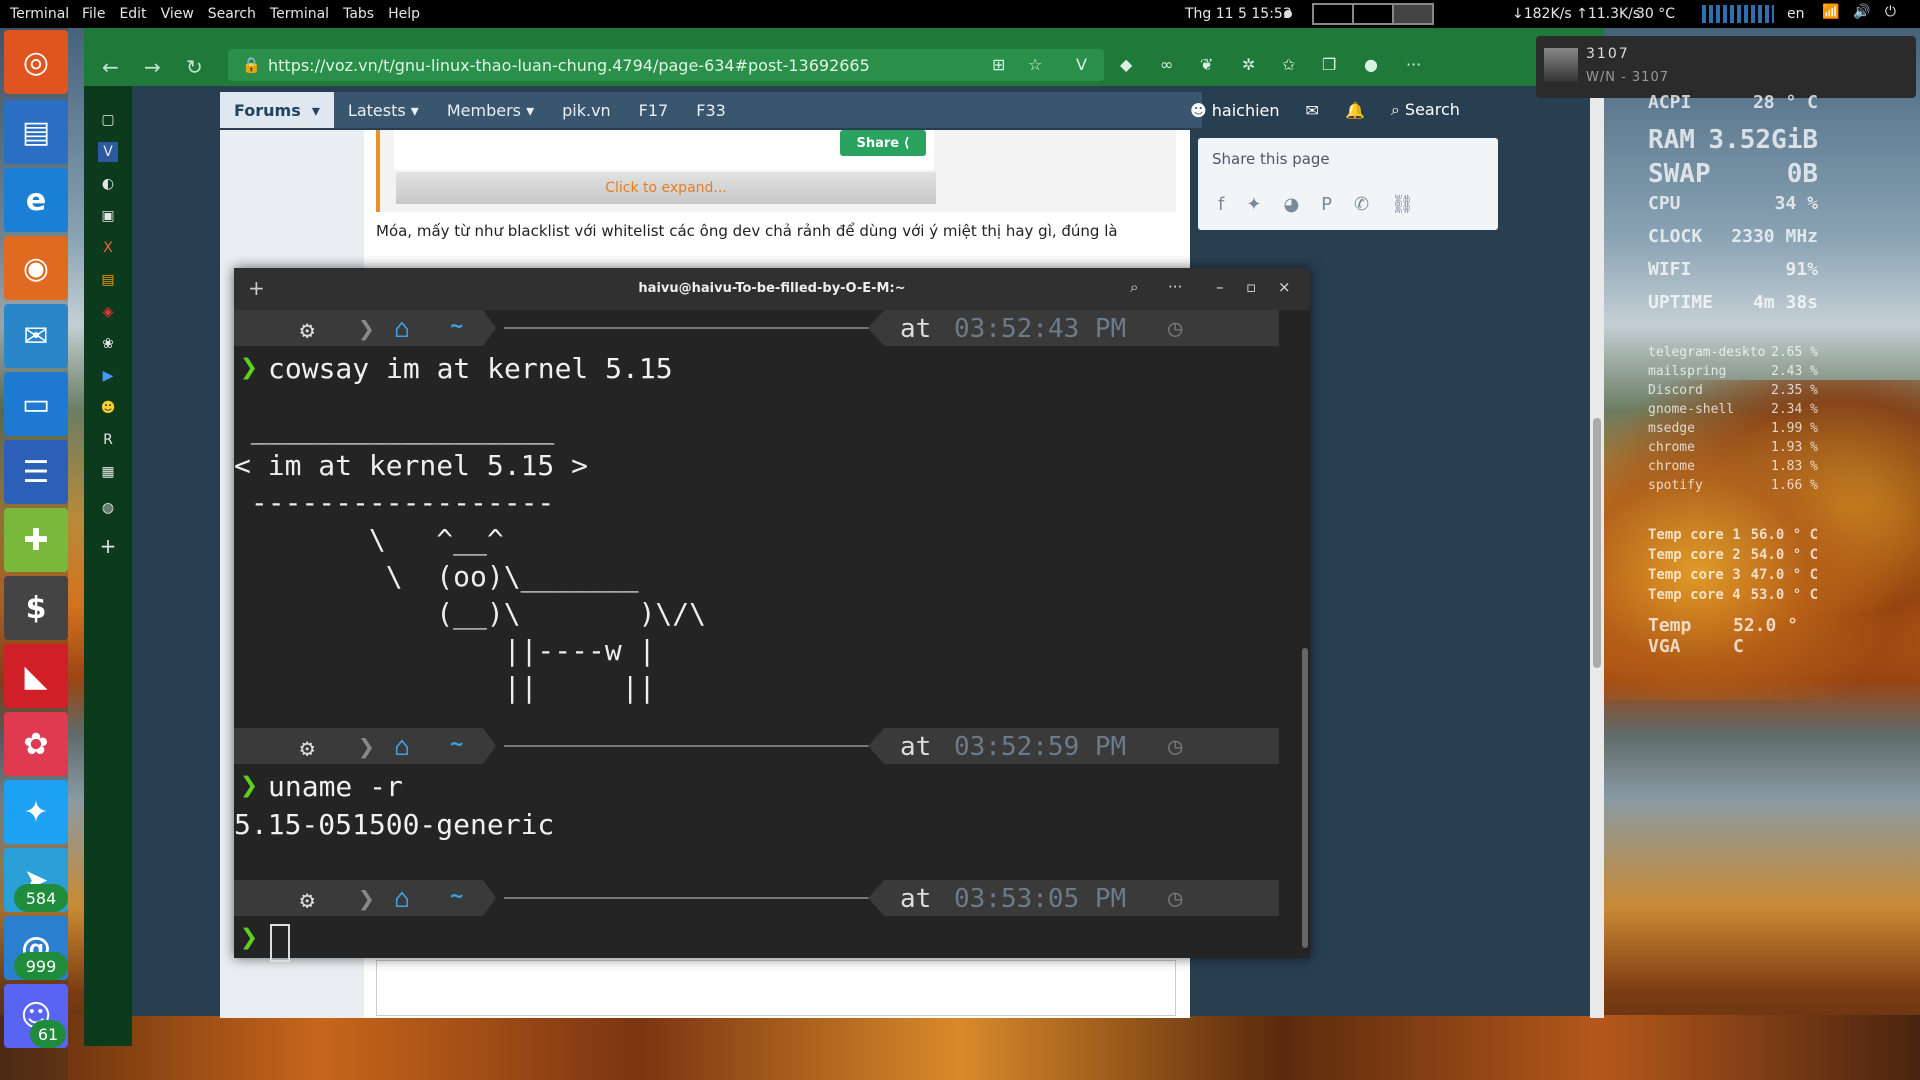 This screenshot has height=1080, width=1920. Describe the element at coordinates (36, 608) in the screenshot. I see `terminal-icon: $` at that location.